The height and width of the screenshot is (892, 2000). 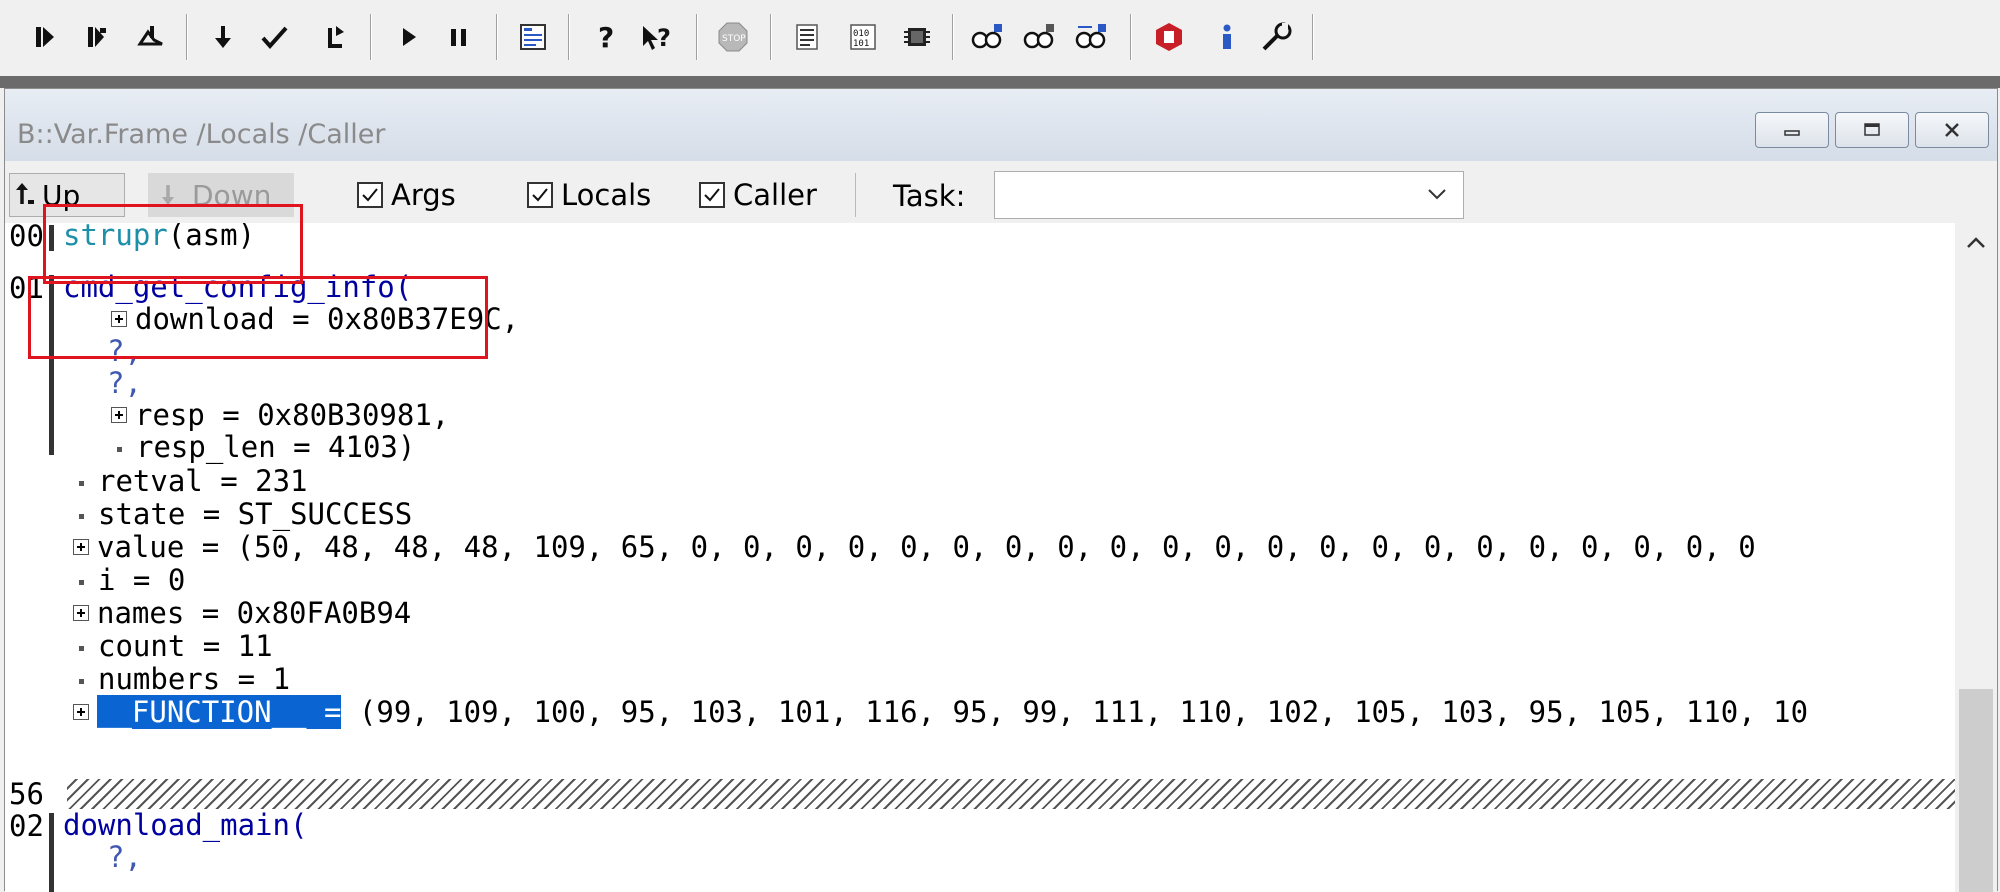 What do you see at coordinates (219, 712) in the screenshot?
I see `selected-variable: __FUNCTION__ =` at bounding box center [219, 712].